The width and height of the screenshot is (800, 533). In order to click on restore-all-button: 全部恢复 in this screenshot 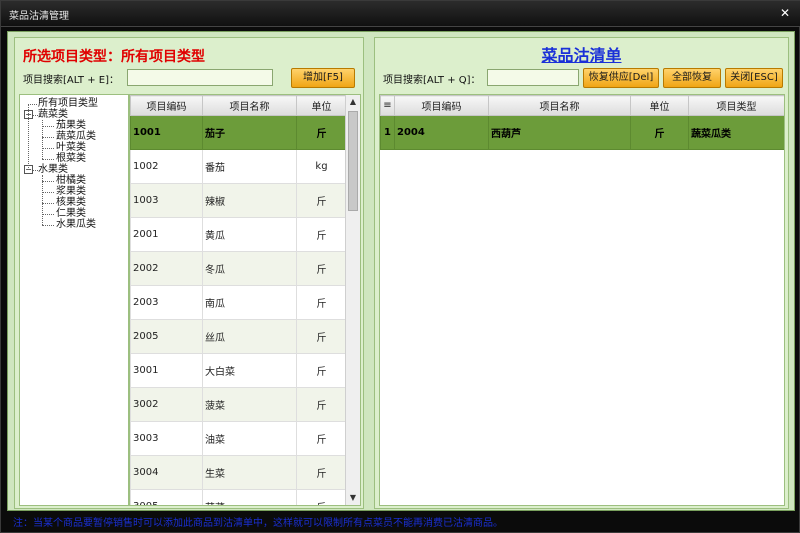, I will do `click(692, 78)`.